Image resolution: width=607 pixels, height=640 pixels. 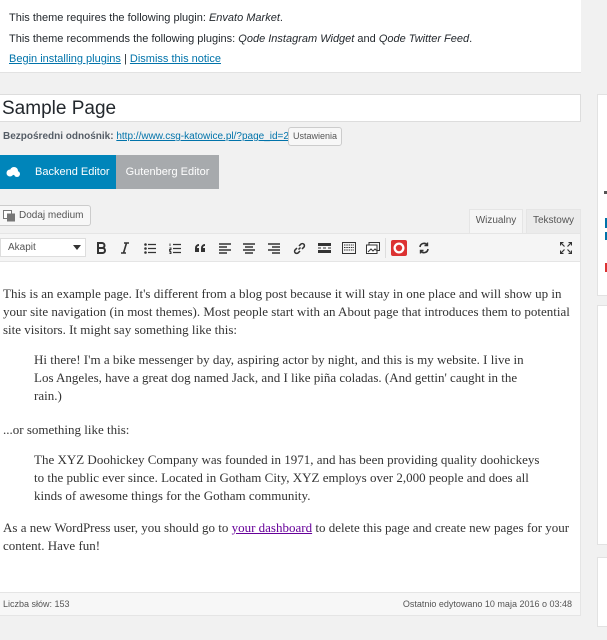 What do you see at coordinates (22, 247) in the screenshot?
I see `format-select-value: Akapit` at bounding box center [22, 247].